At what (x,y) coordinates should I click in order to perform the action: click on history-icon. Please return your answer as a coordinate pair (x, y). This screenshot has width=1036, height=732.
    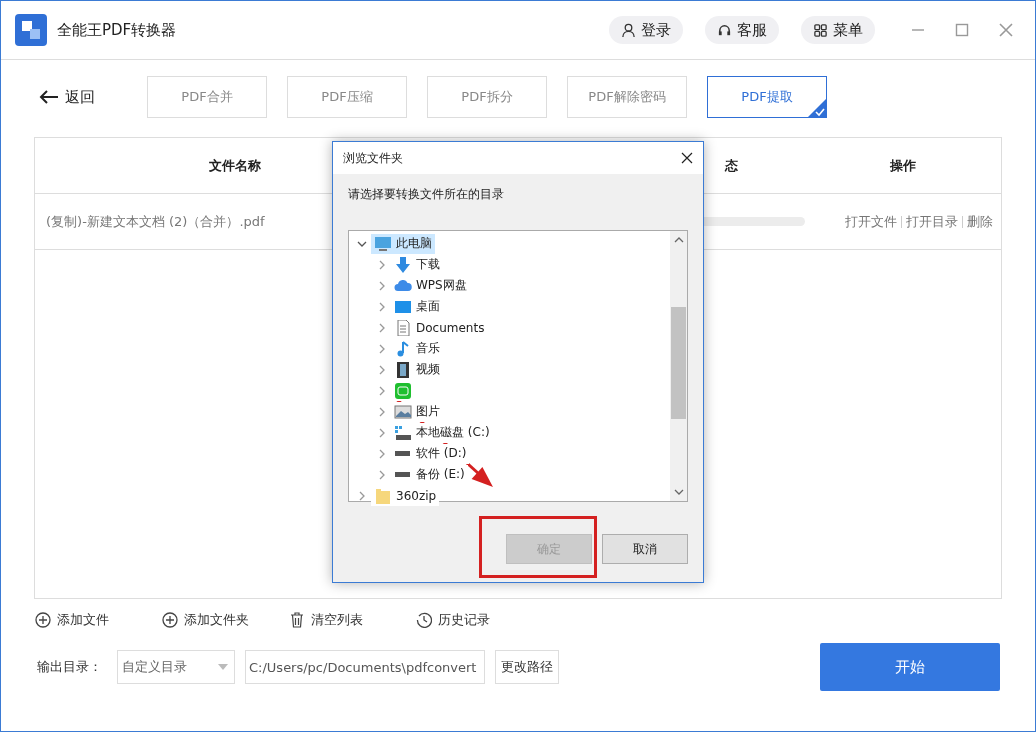
    Looking at the image, I should click on (424, 620).